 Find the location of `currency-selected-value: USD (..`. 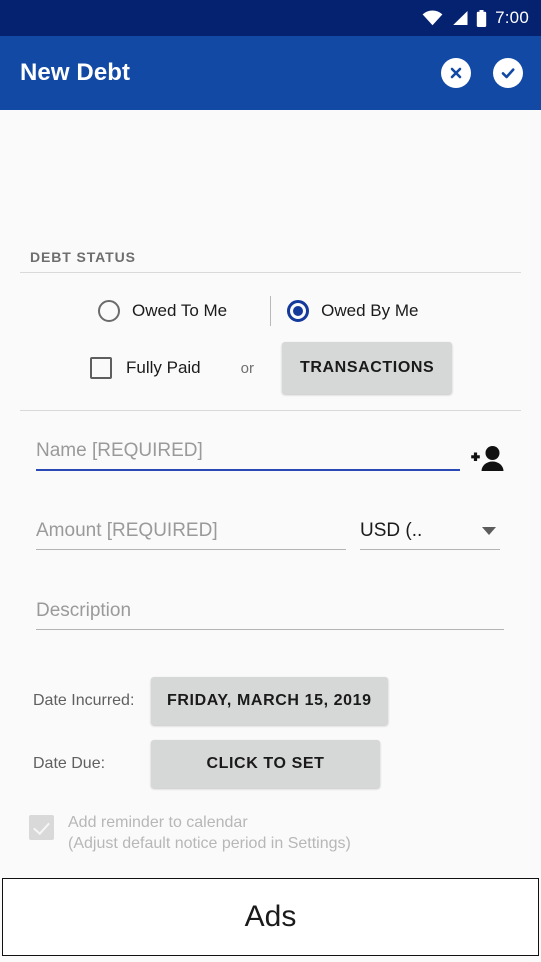

currency-selected-value: USD (.. is located at coordinates (391, 530).